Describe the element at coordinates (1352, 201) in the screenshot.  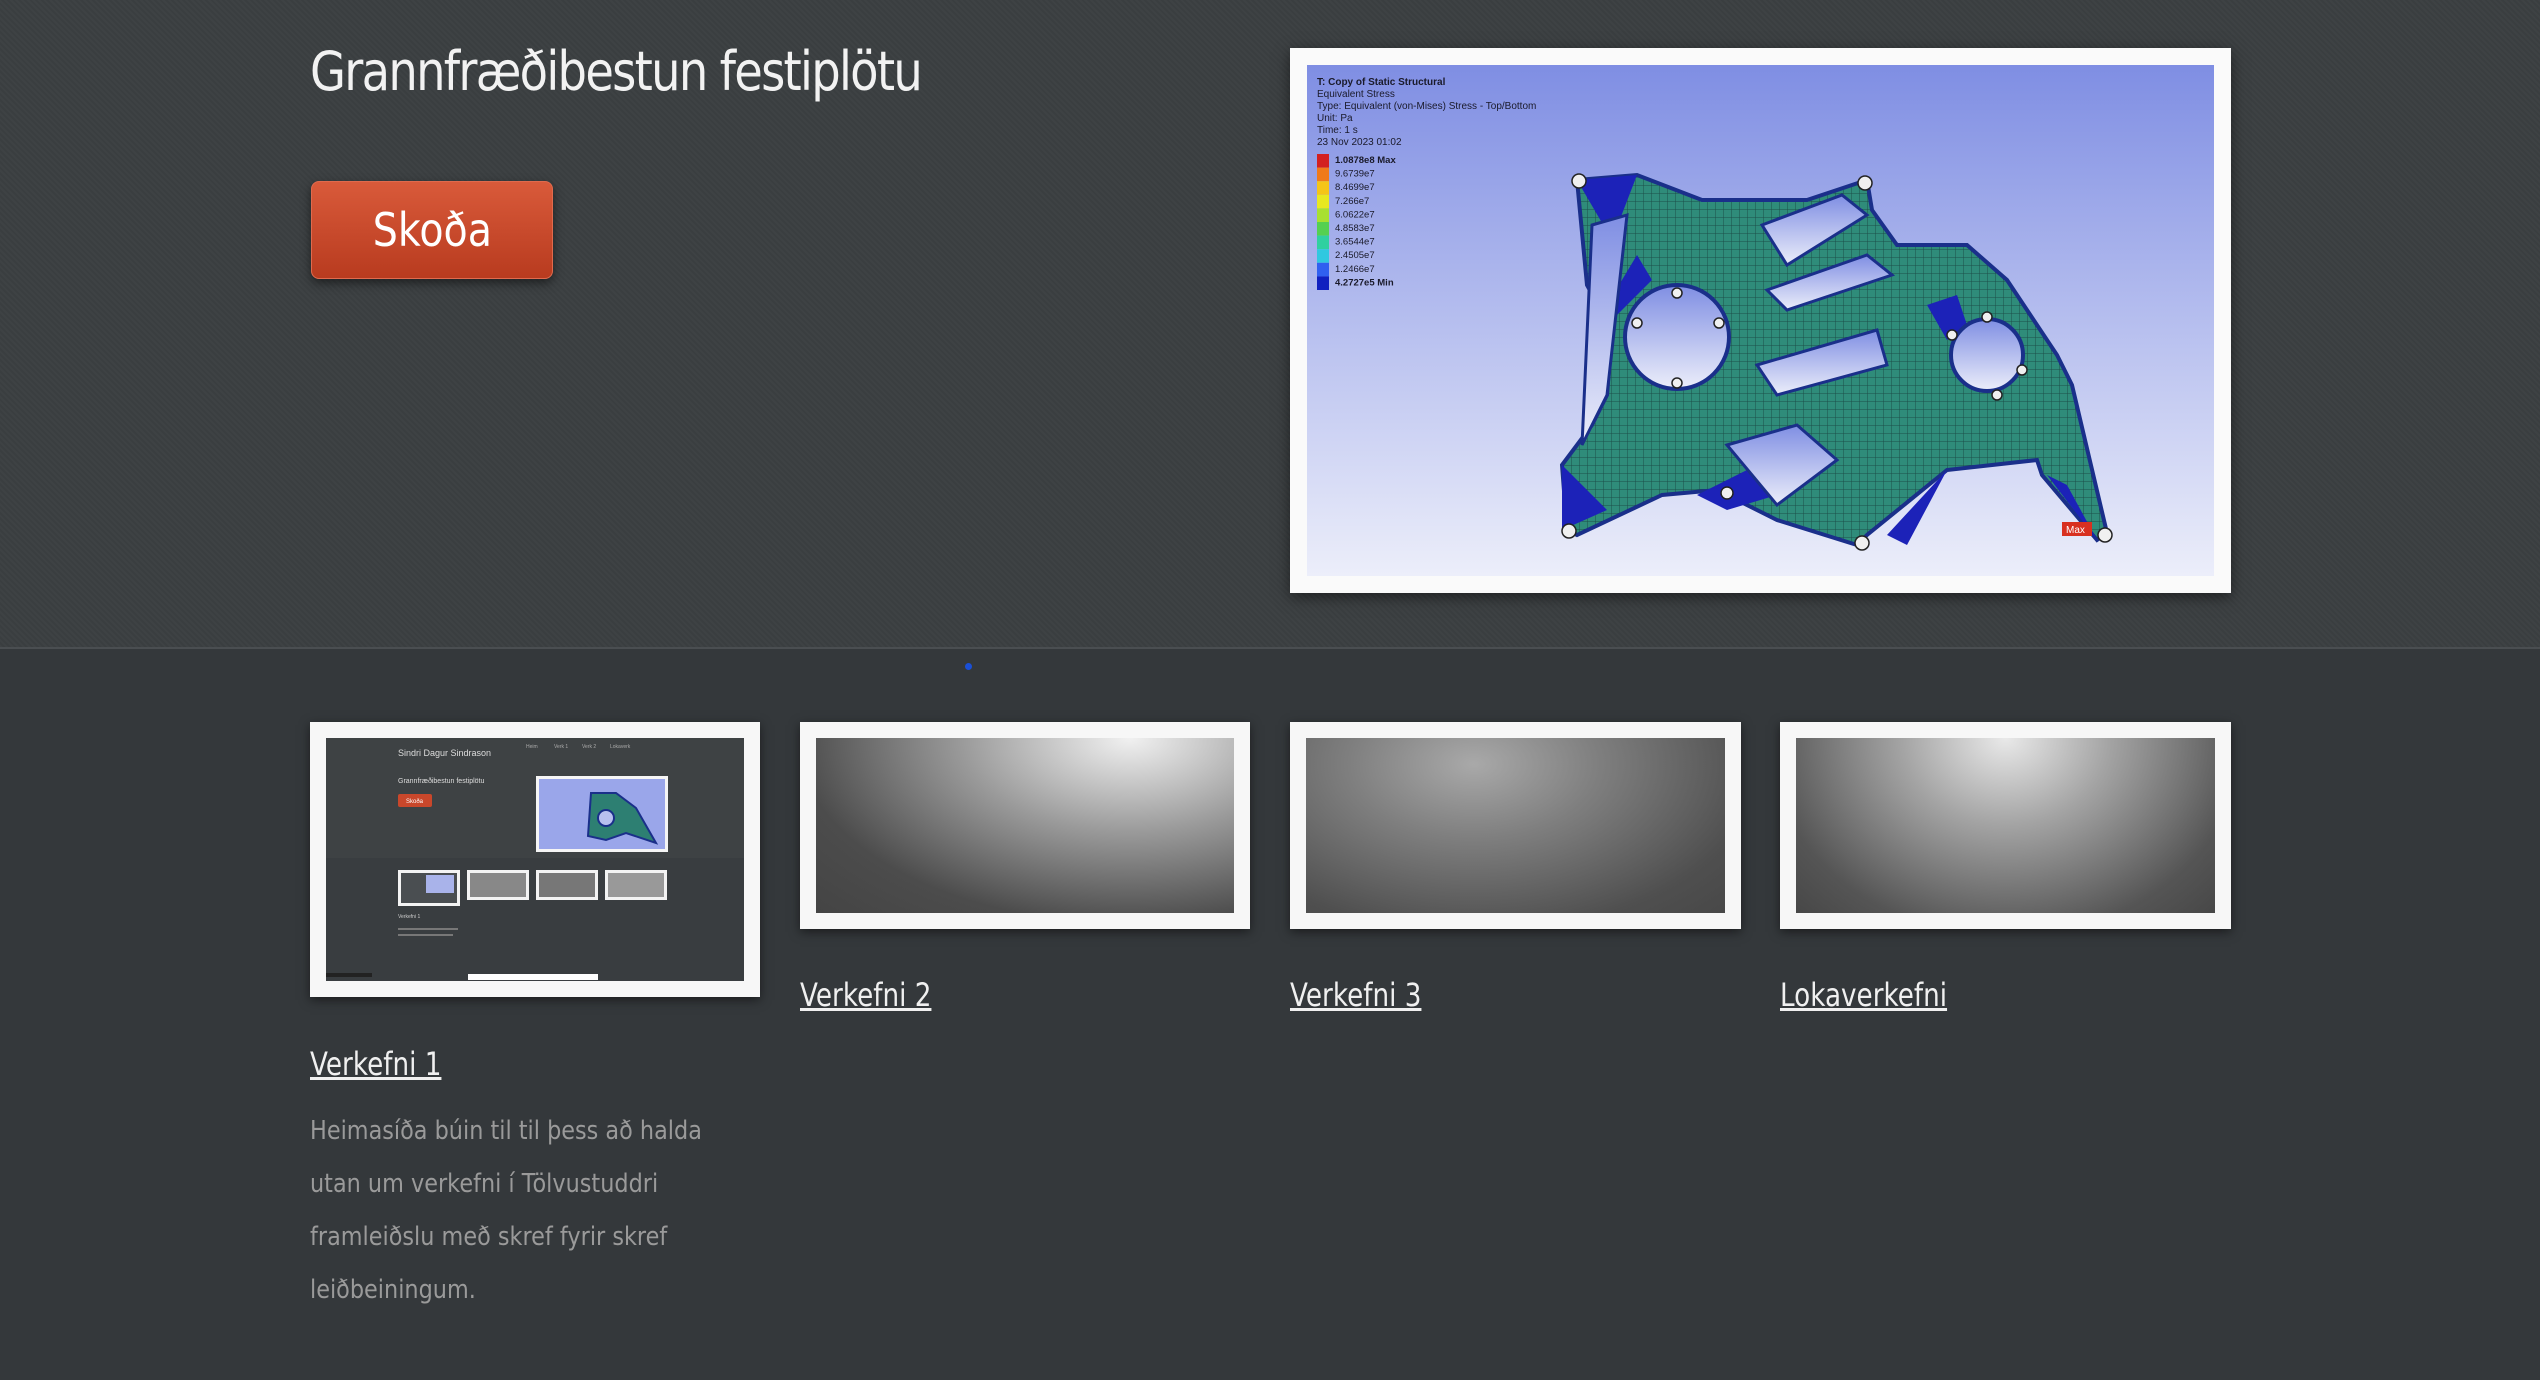
I see `legend-label: 7.266e7` at that location.